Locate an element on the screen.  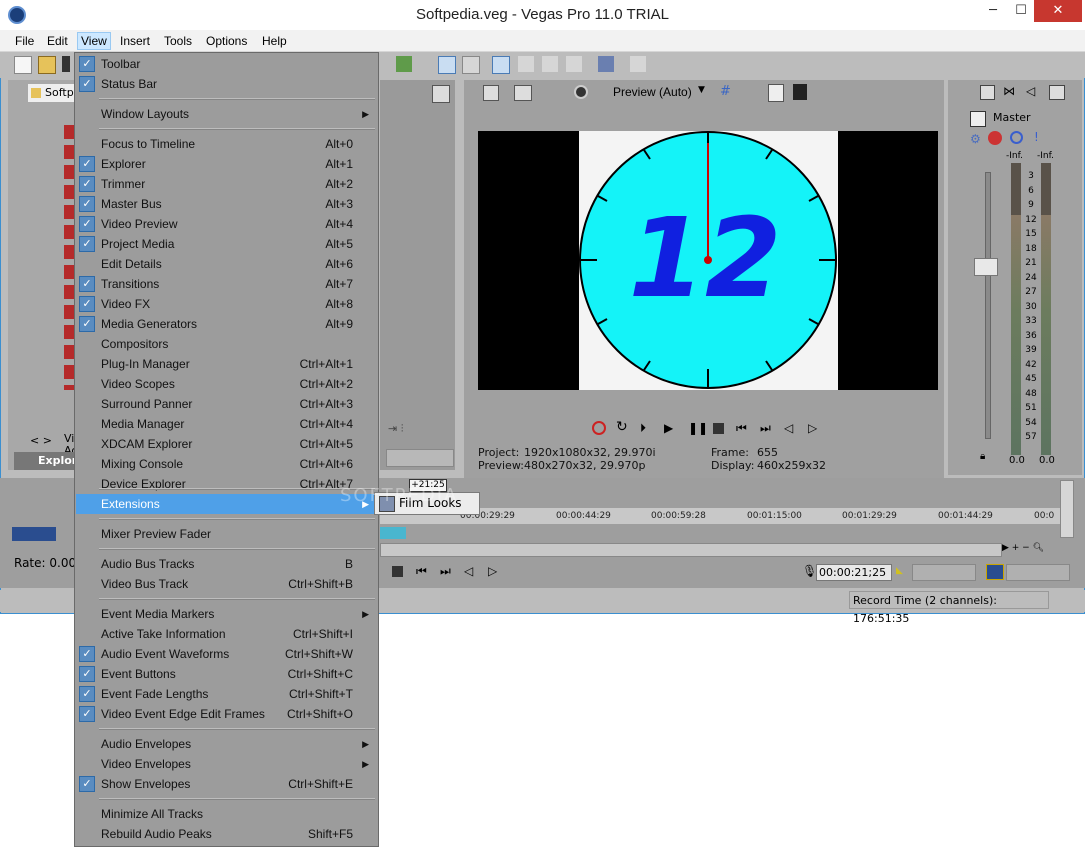
preview-quality-dropdown: Preview (Auto) is located at coordinates (652, 92).